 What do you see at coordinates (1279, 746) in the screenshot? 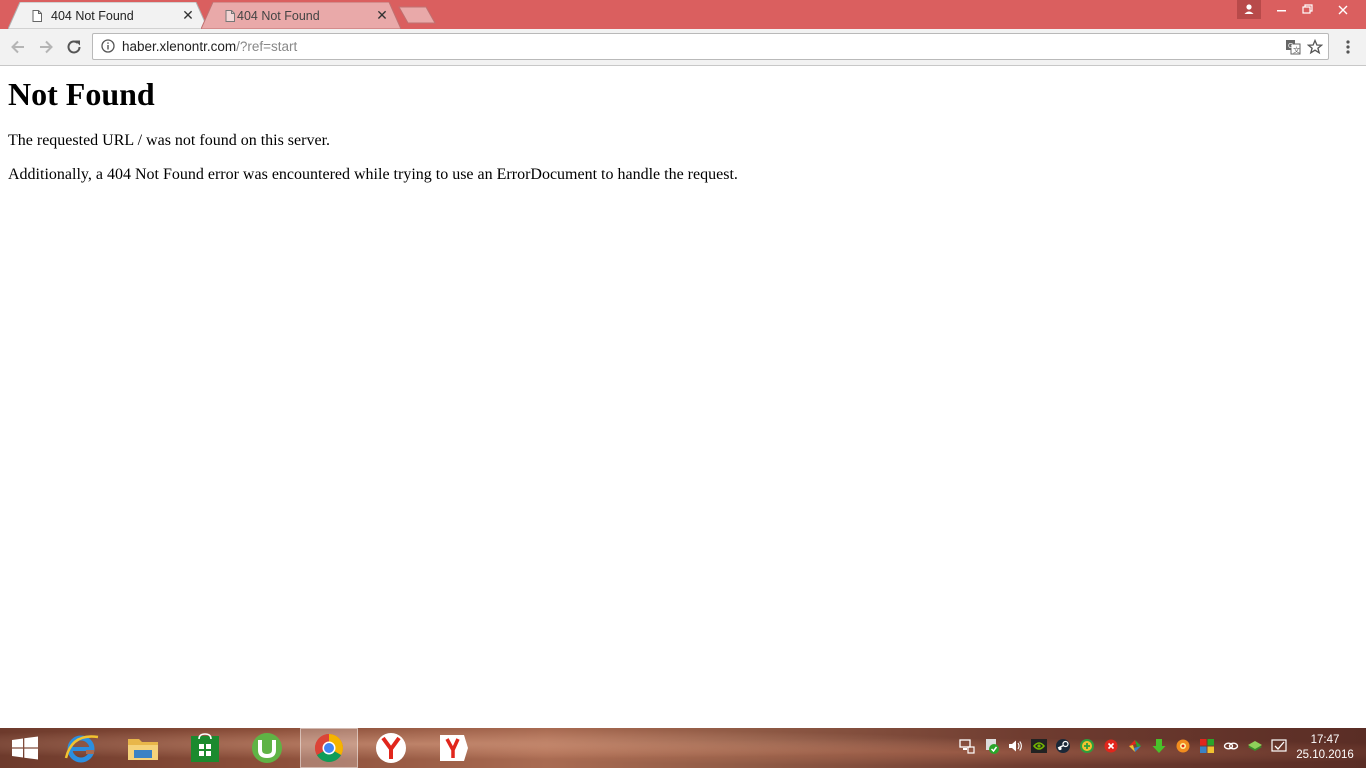
I see `action-center-icon` at bounding box center [1279, 746].